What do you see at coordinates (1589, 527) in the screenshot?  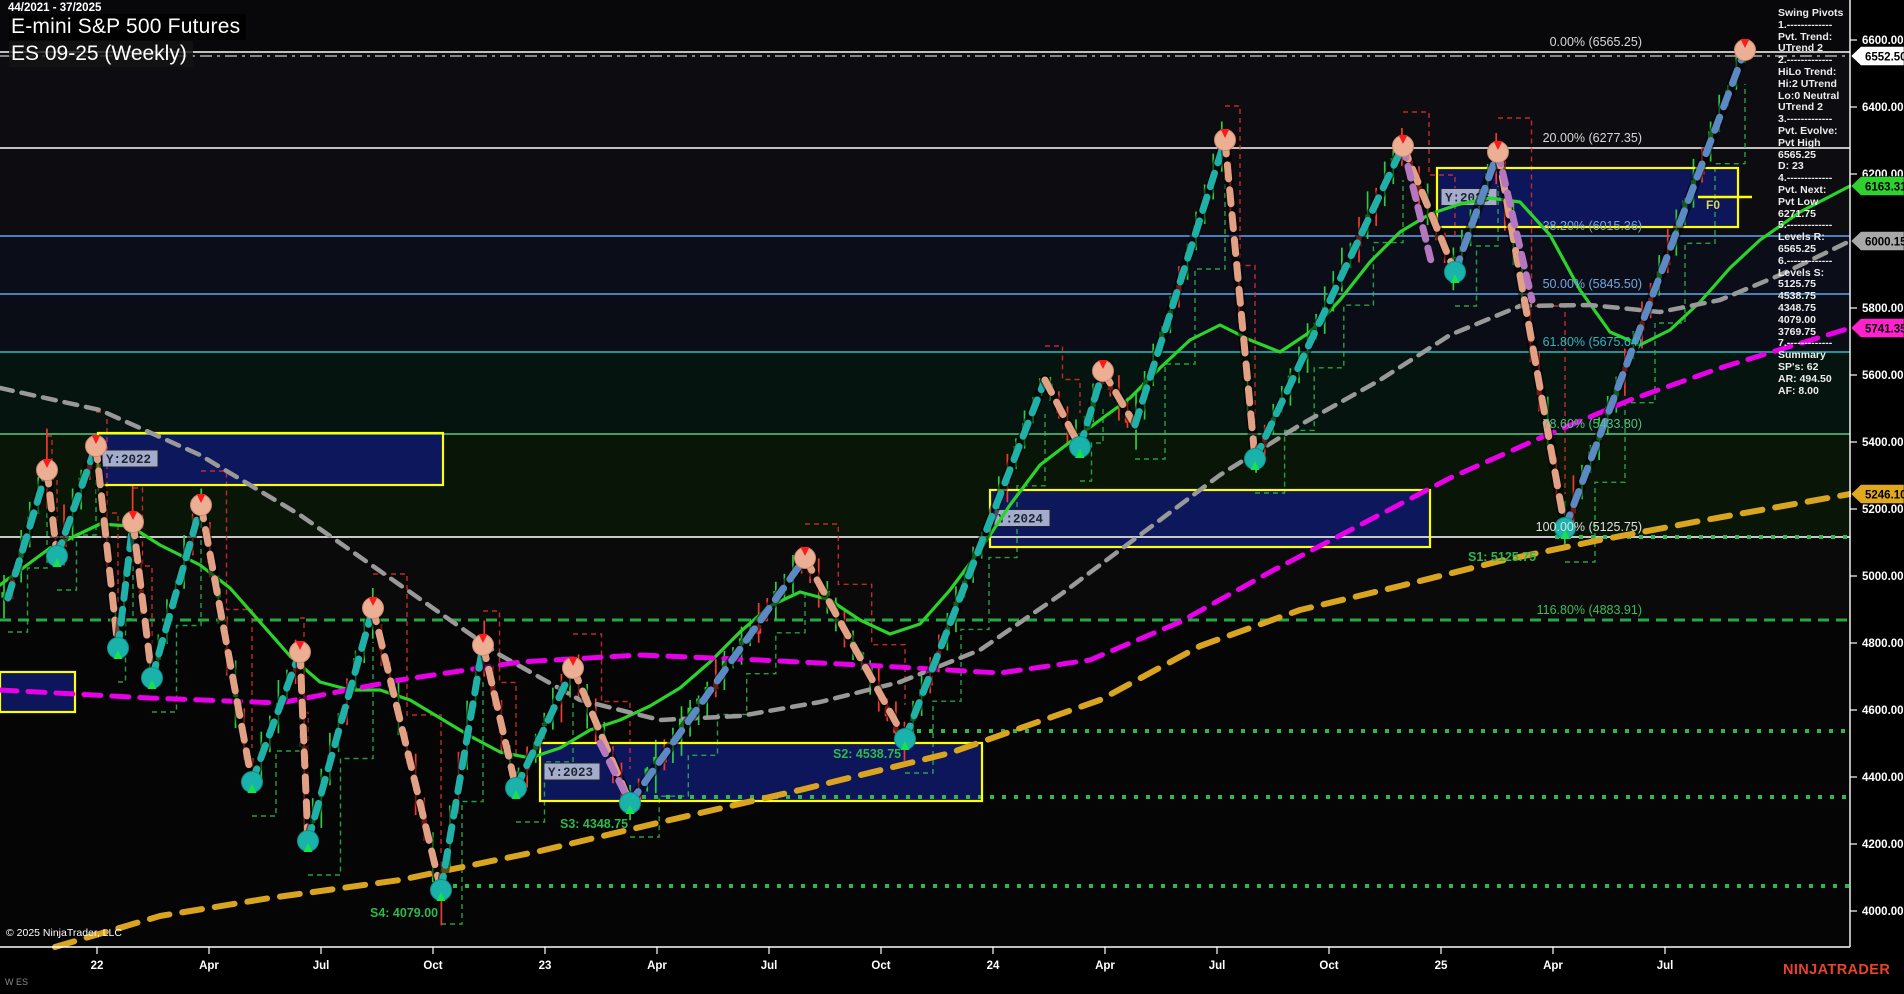 I see `fib-level-label: 100.00% (5125.75)` at bounding box center [1589, 527].